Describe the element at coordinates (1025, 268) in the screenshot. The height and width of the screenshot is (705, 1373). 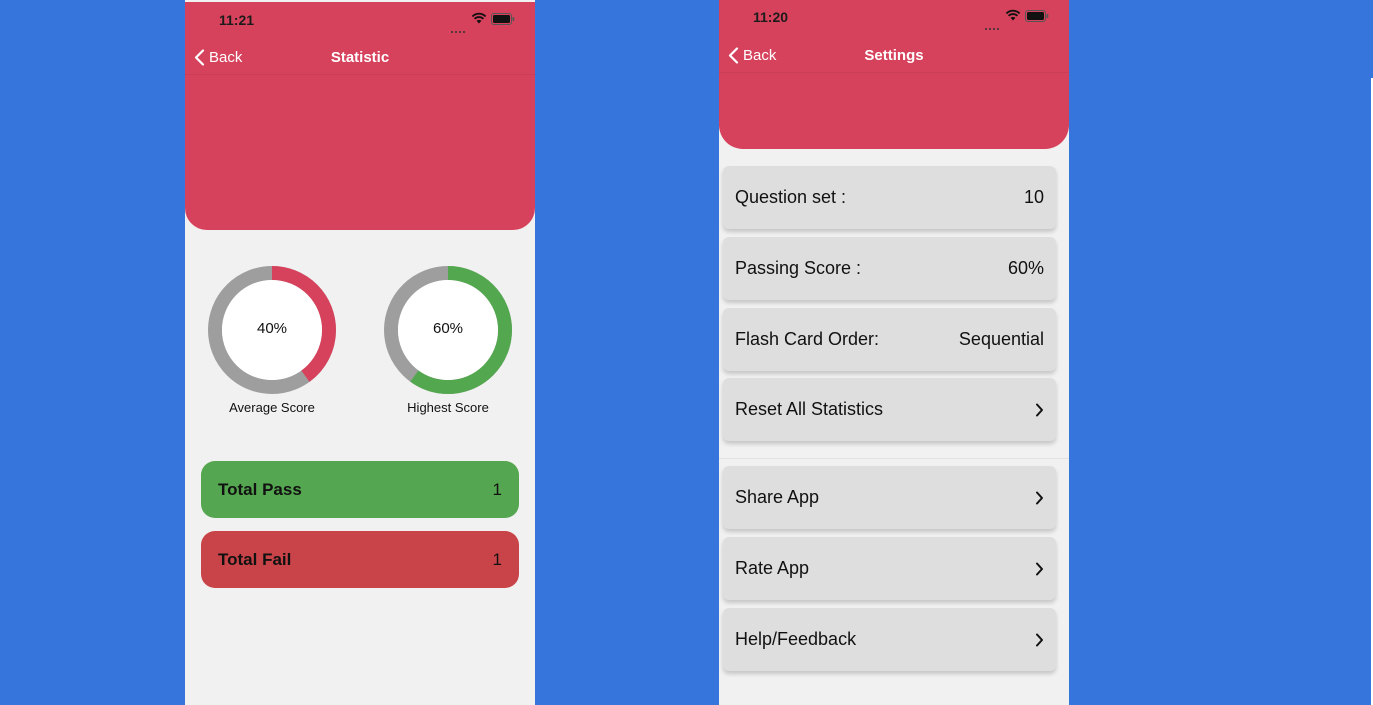
I see `passing-score-value: 60%` at that location.